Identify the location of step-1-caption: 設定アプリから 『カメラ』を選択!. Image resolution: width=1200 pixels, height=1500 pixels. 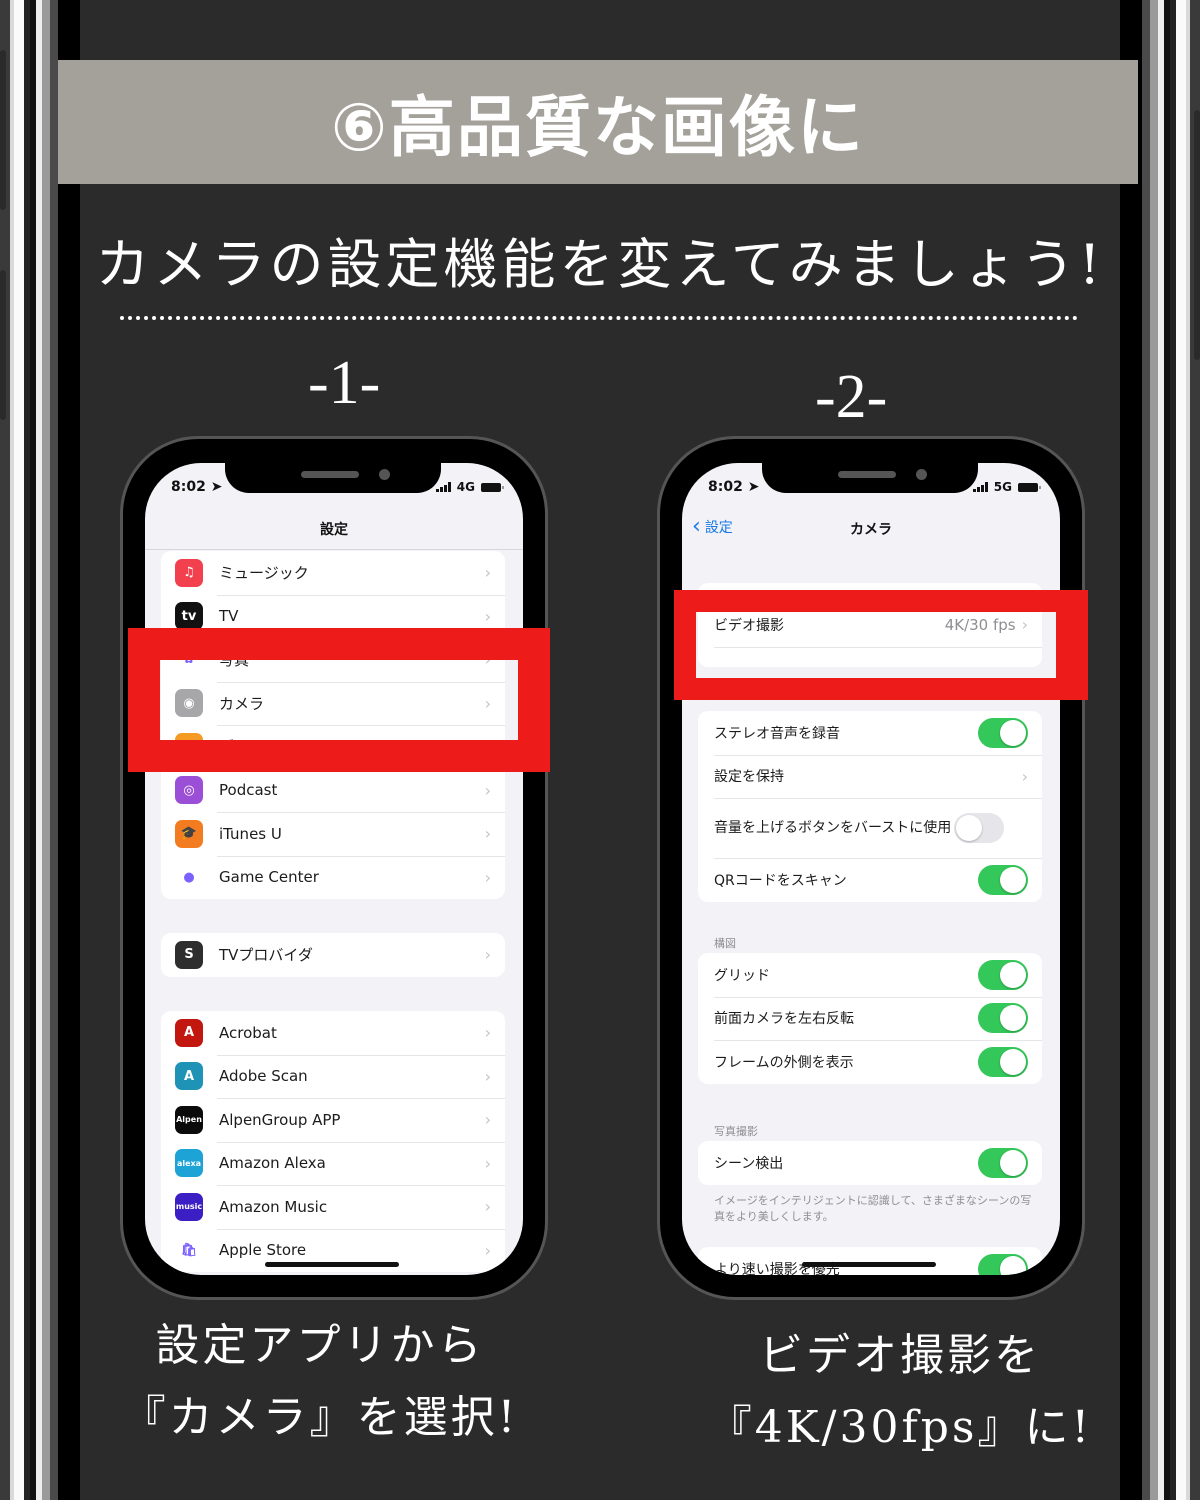
(320, 1382).